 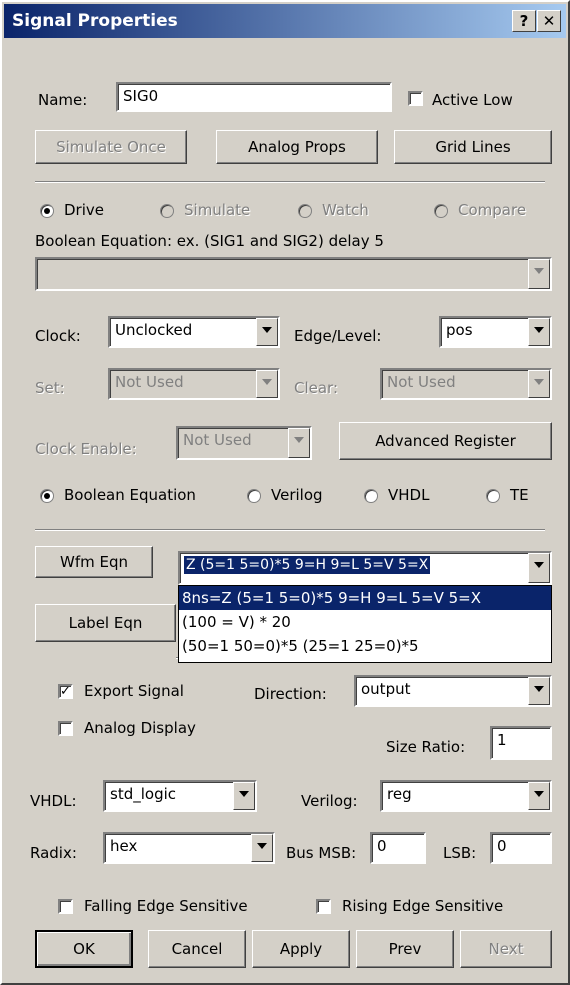 I want to click on watch-radio, so click(x=305, y=211).